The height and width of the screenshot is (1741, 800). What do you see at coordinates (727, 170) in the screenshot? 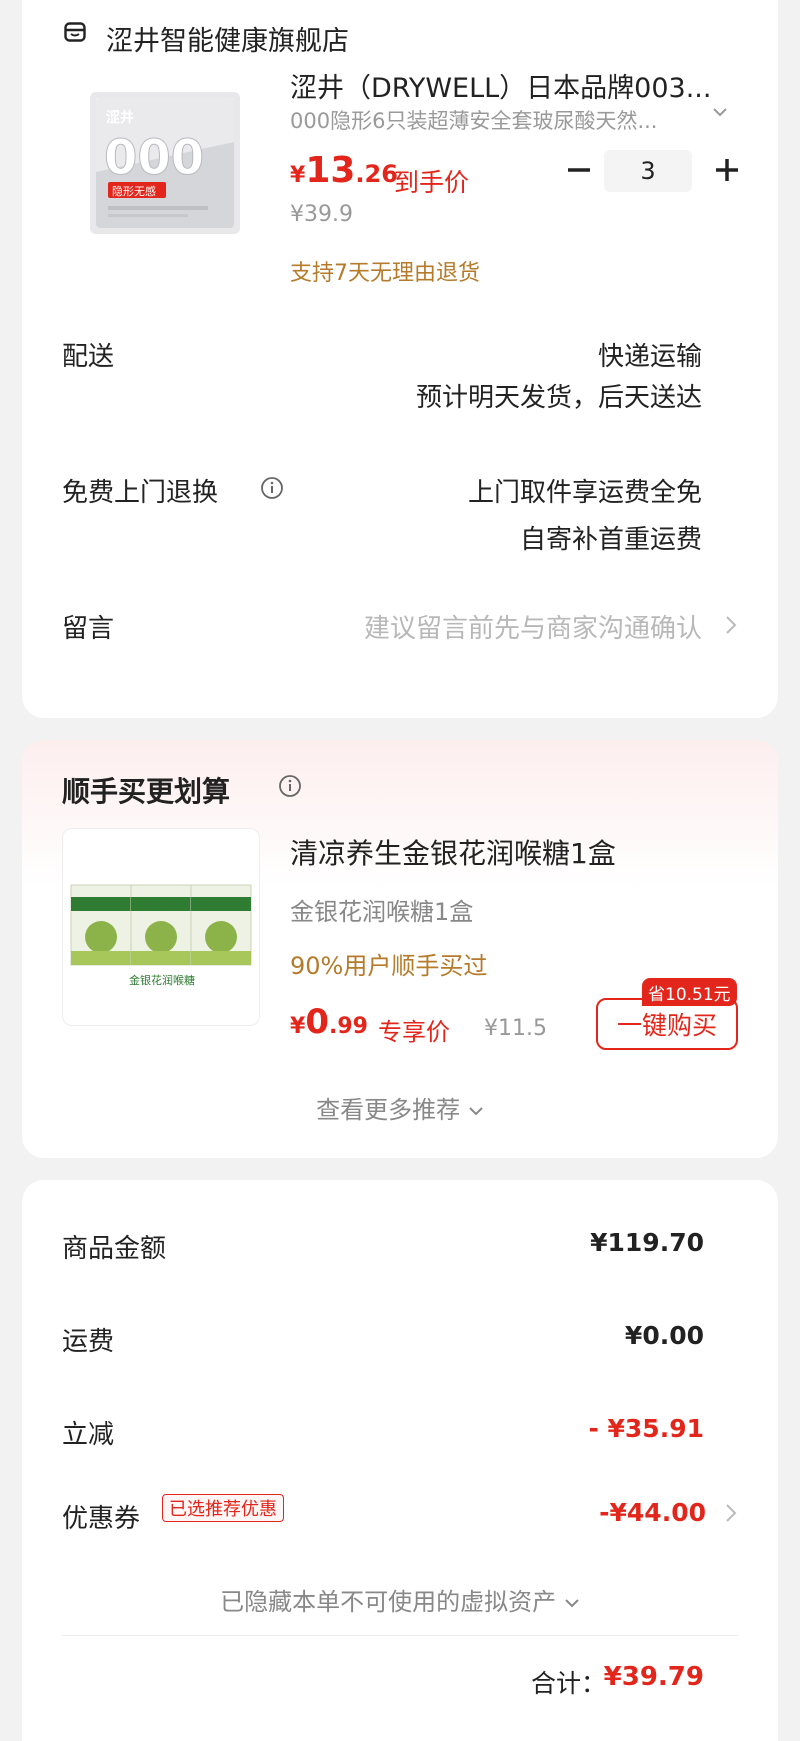
I see `quantity-plus-button` at bounding box center [727, 170].